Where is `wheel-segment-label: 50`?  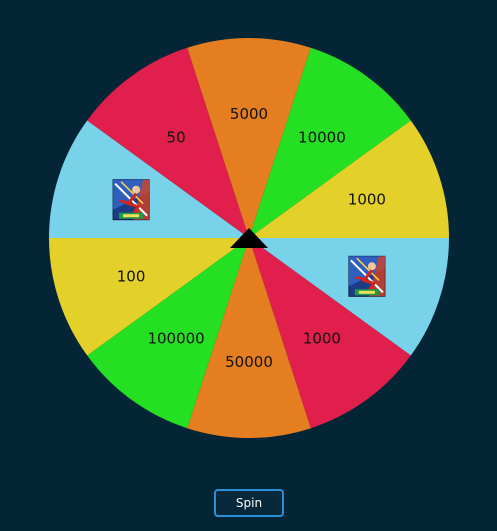
wheel-segment-label: 50 is located at coordinates (176, 138).